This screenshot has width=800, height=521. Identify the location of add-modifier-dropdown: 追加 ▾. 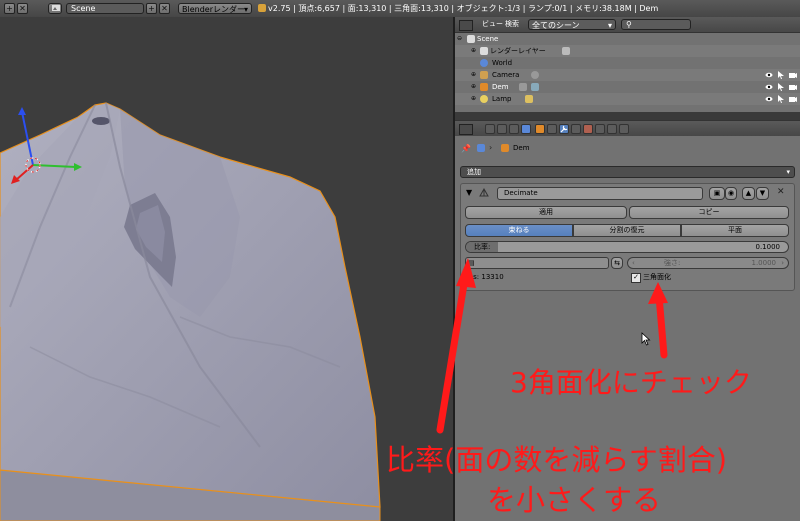
(627, 172).